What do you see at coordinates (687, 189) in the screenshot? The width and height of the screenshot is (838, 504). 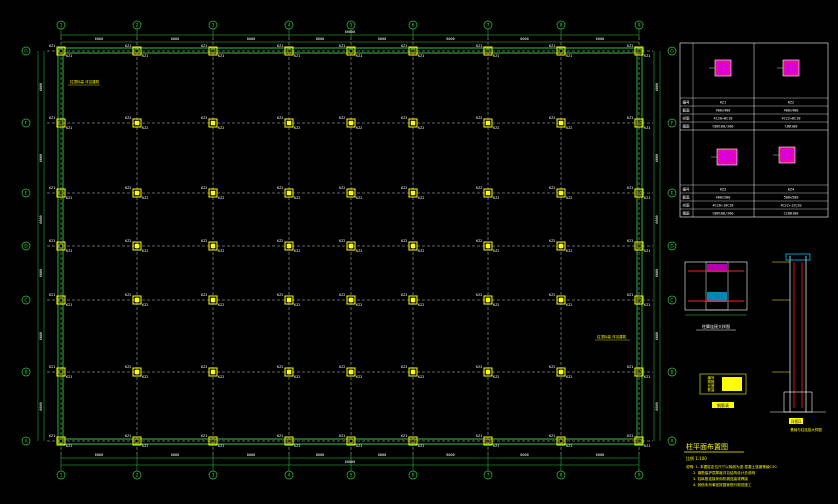 I see `schedule-header-label: 编号` at bounding box center [687, 189].